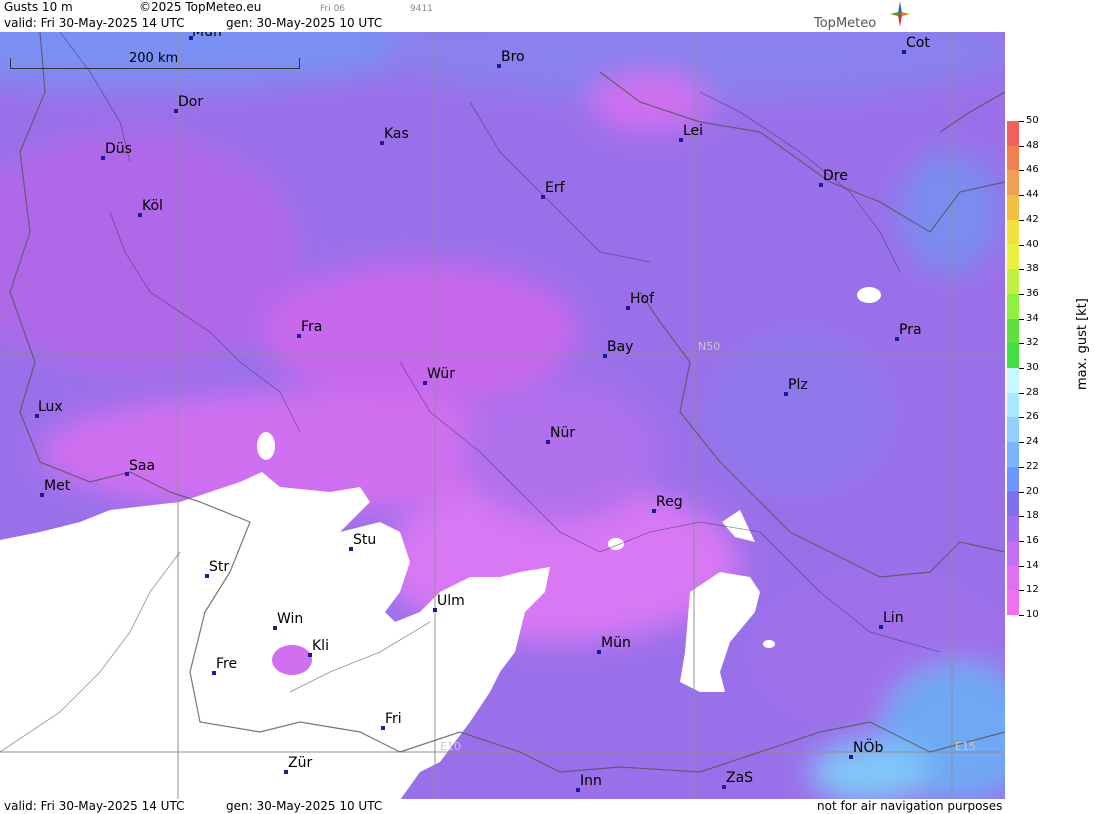 The image size is (1095, 814). Describe the element at coordinates (1032, 442) in the screenshot. I see `legend-tick-label: 24` at that location.